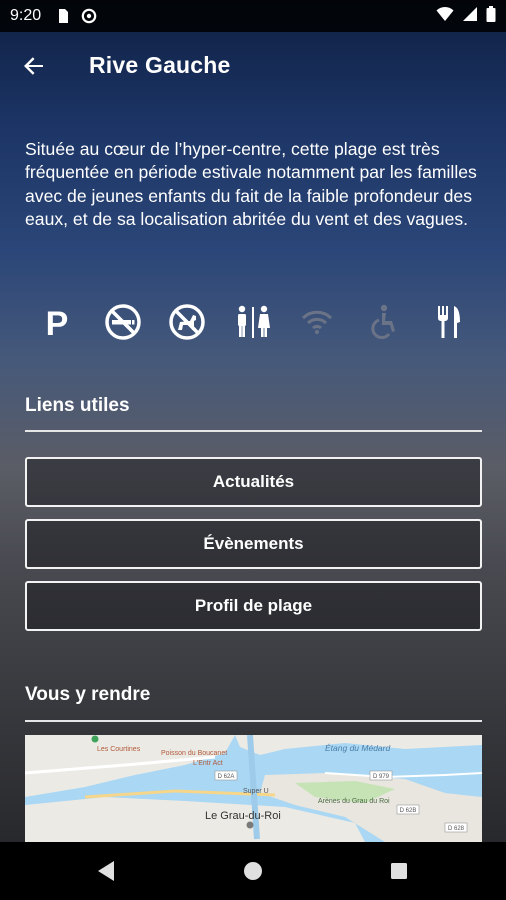 This screenshot has height=900, width=506. Describe the element at coordinates (253, 65) in the screenshot. I see `app-bar: Rive Gauche` at that location.